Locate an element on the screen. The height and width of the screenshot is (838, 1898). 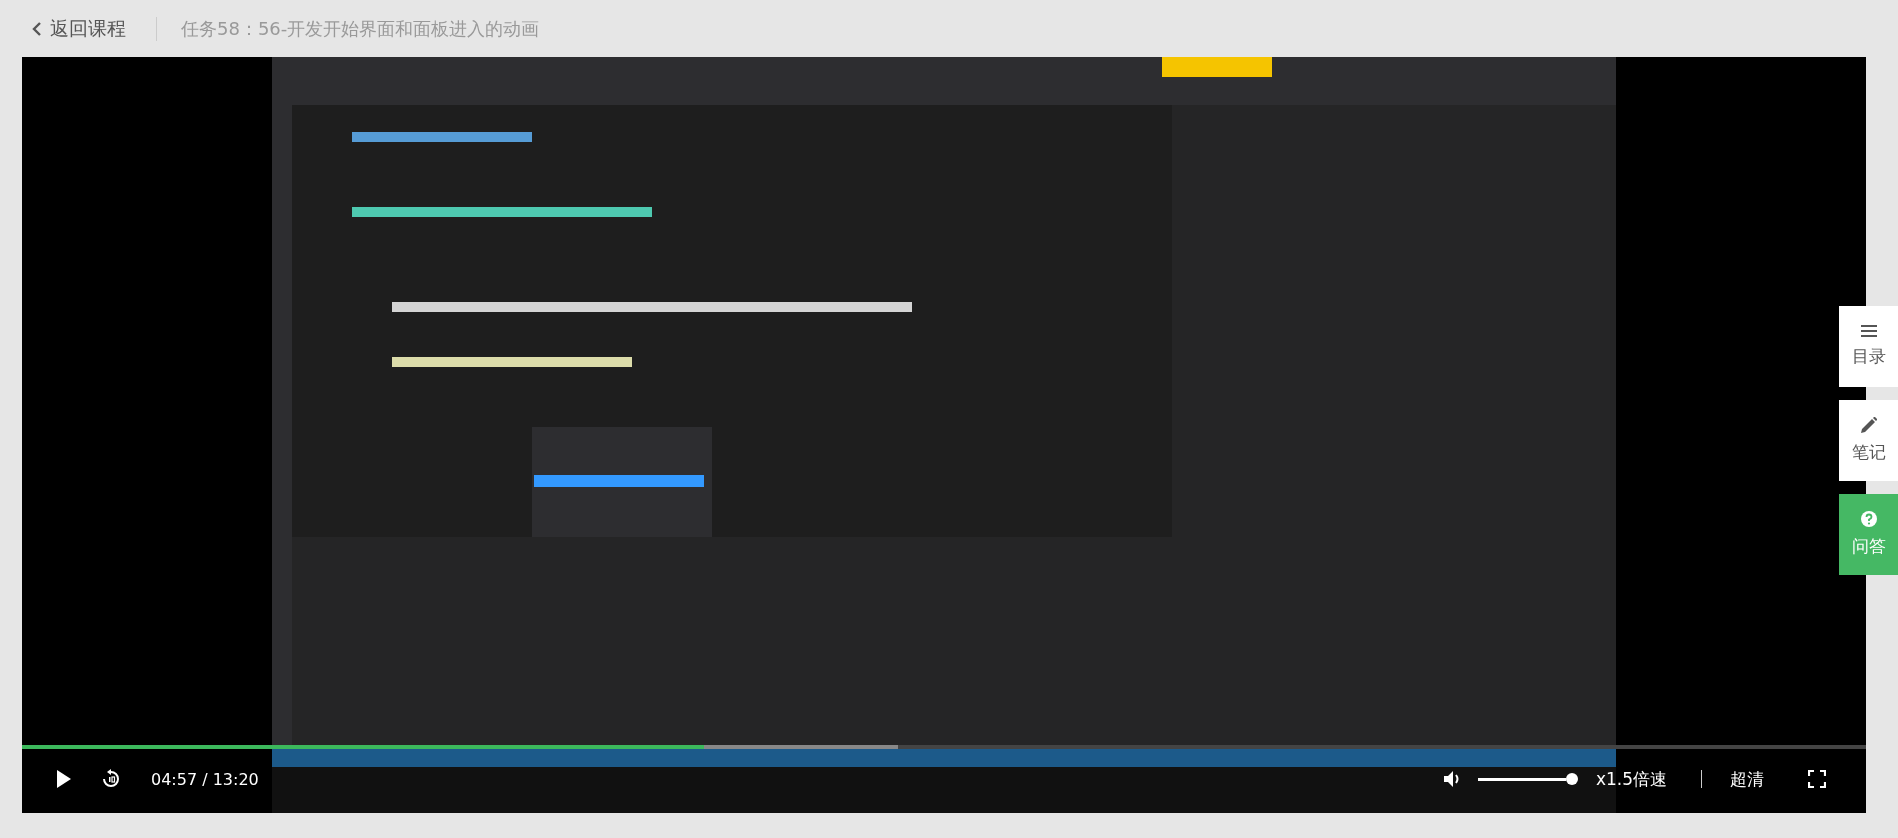
lesson-title: 任务58：56-开发开始界面和面板进入的动画 is located at coordinates (360, 28).